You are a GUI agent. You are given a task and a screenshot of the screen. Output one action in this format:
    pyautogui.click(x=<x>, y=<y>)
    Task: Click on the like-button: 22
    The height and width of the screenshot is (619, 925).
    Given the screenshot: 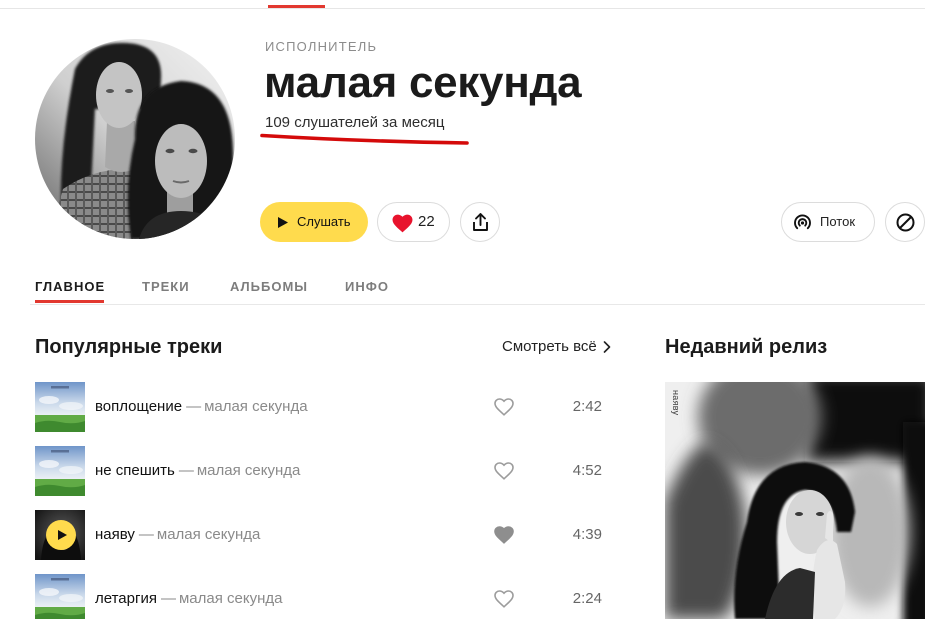 What is the action you would take?
    pyautogui.click(x=413, y=222)
    